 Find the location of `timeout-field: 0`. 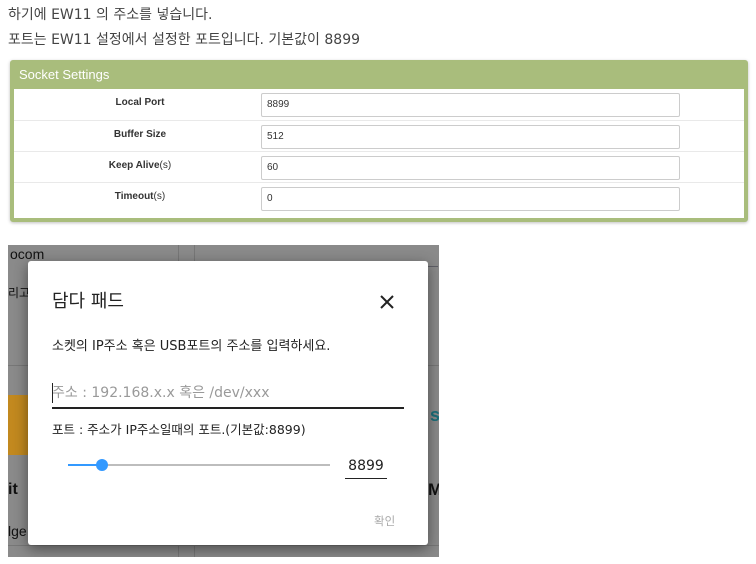

timeout-field: 0 is located at coordinates (470, 199).